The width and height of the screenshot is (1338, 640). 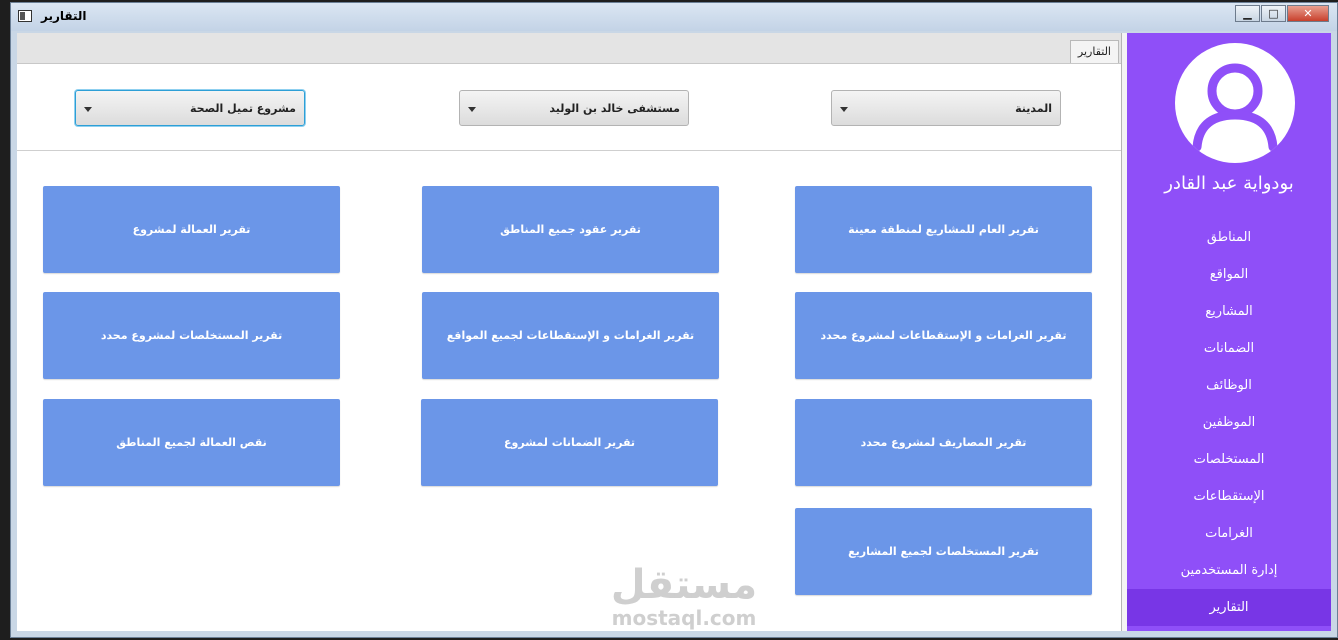 I want to click on watermark-arabic: مستقل, so click(x=684, y=585).